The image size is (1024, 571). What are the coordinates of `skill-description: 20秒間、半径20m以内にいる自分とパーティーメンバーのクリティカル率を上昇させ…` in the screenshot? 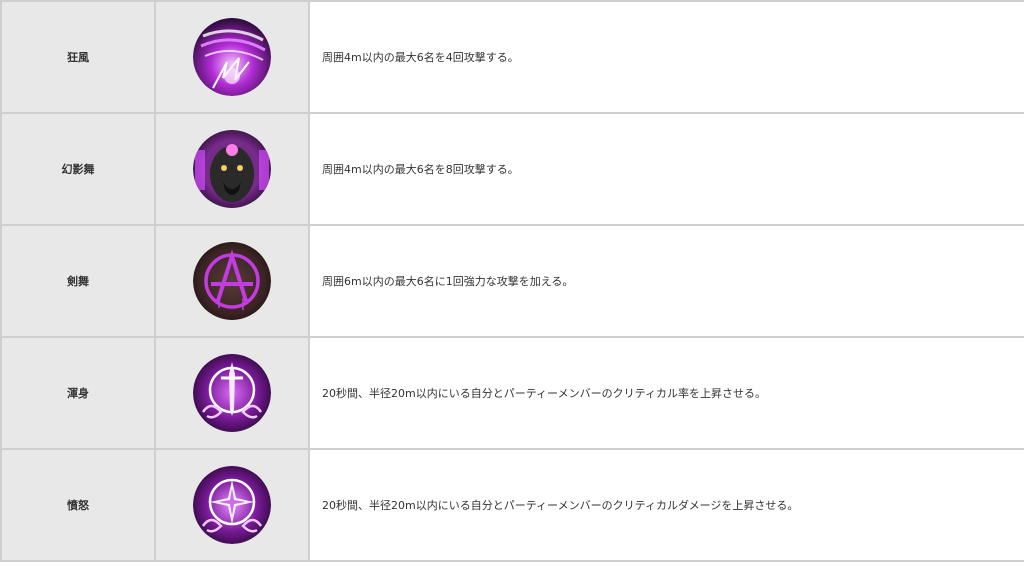 It's located at (666, 393).